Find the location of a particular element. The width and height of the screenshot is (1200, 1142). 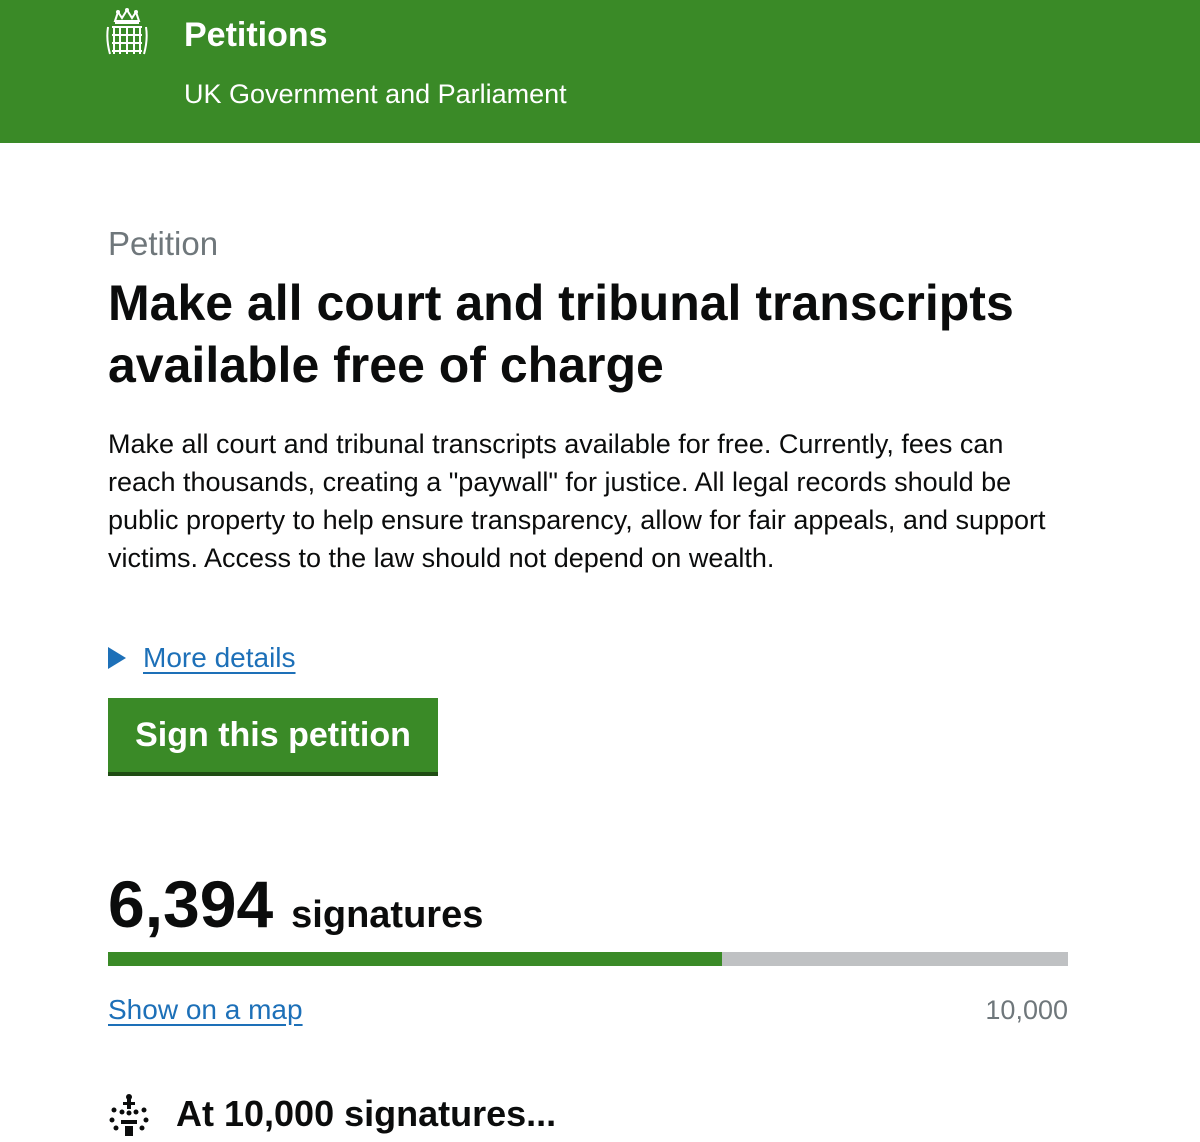

portcullis-icon is located at coordinates (127, 33).